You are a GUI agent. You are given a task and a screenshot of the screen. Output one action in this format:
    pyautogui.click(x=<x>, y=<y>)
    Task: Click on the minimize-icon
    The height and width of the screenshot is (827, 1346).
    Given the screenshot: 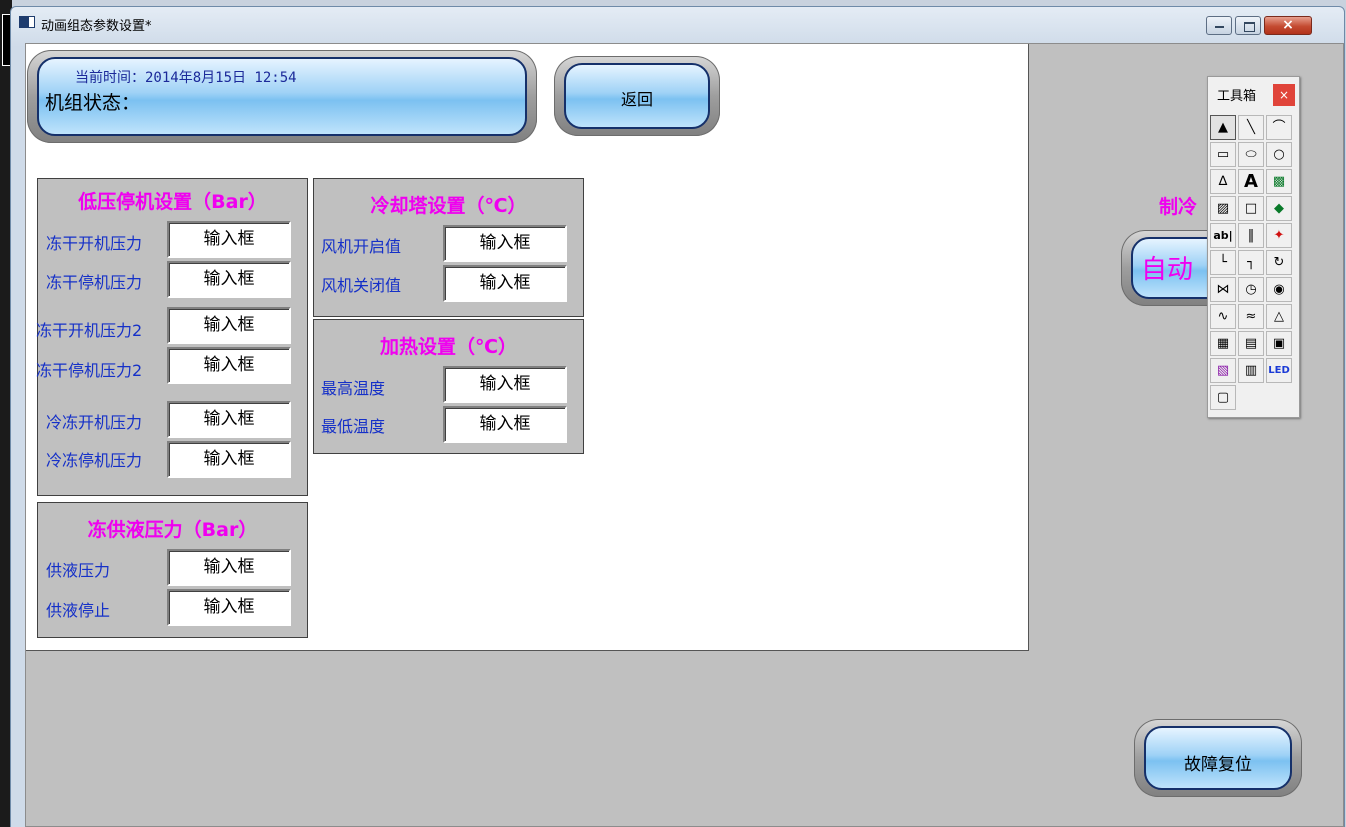 What is the action you would take?
    pyautogui.click(x=1219, y=27)
    